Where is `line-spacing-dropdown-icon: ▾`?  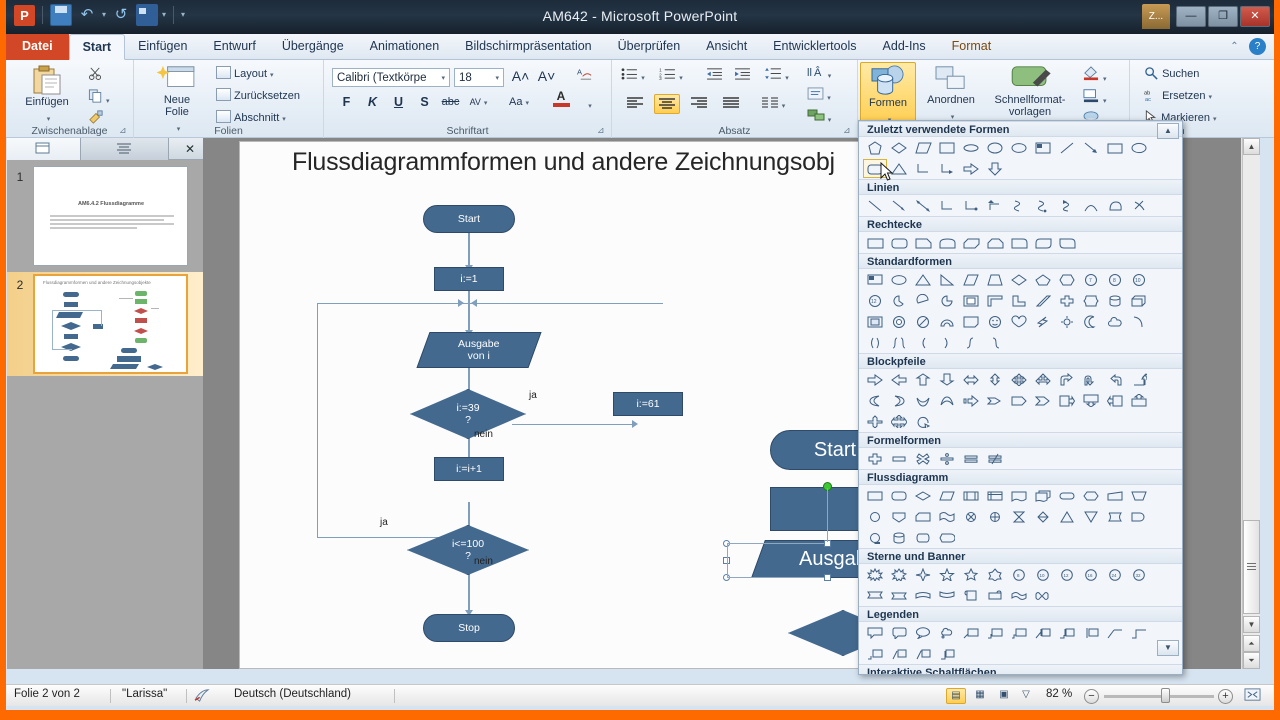 line-spacing-dropdown-icon: ▾ is located at coordinates (787, 78).